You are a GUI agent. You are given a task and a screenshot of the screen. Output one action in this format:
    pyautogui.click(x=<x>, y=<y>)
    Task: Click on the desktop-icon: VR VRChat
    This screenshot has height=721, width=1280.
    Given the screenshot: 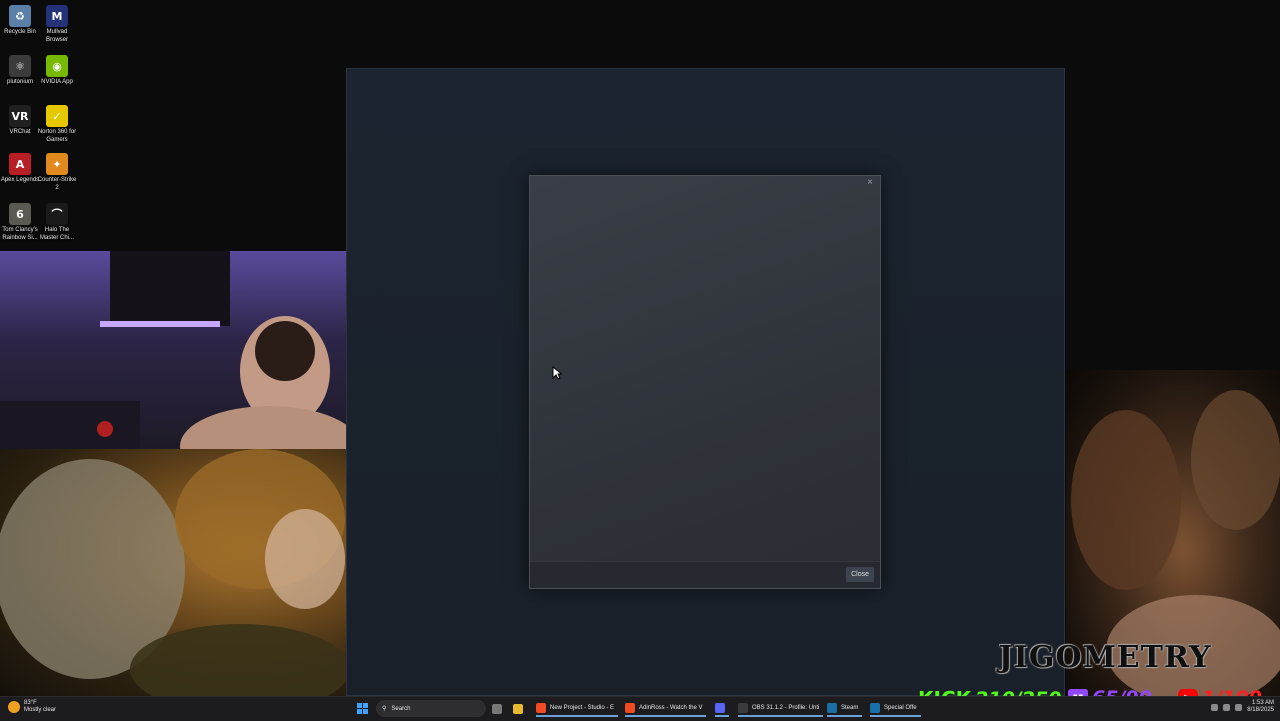 What is the action you would take?
    pyautogui.click(x=20, y=121)
    